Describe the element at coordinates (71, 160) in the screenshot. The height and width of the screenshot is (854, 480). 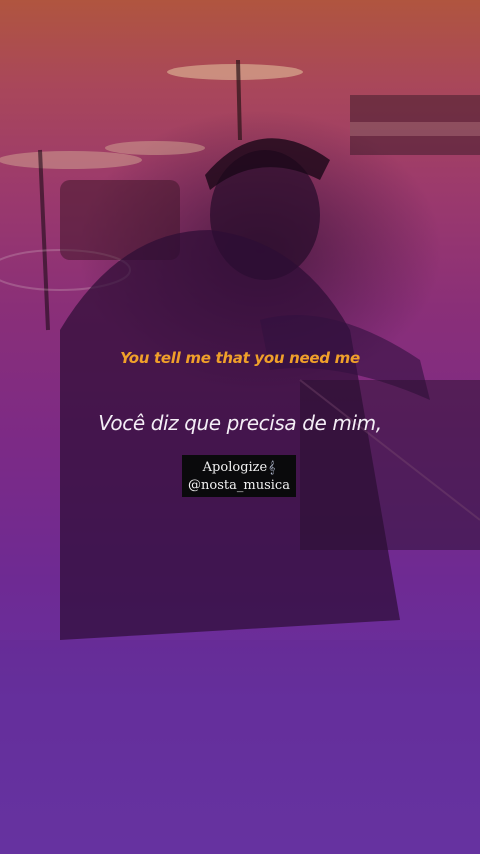
I see `cymbal-left` at that location.